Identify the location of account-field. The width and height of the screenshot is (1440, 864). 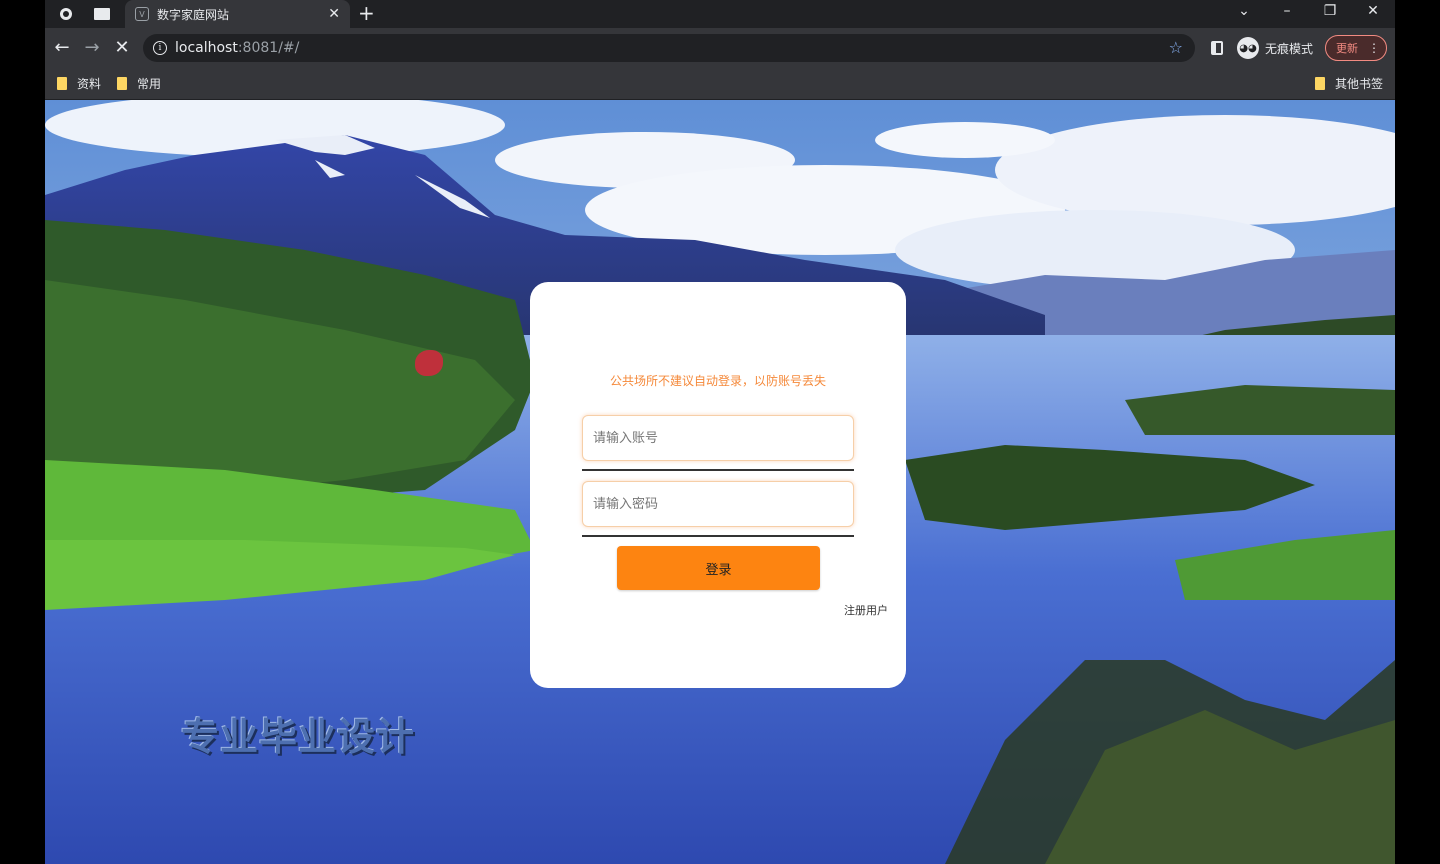
(718, 438).